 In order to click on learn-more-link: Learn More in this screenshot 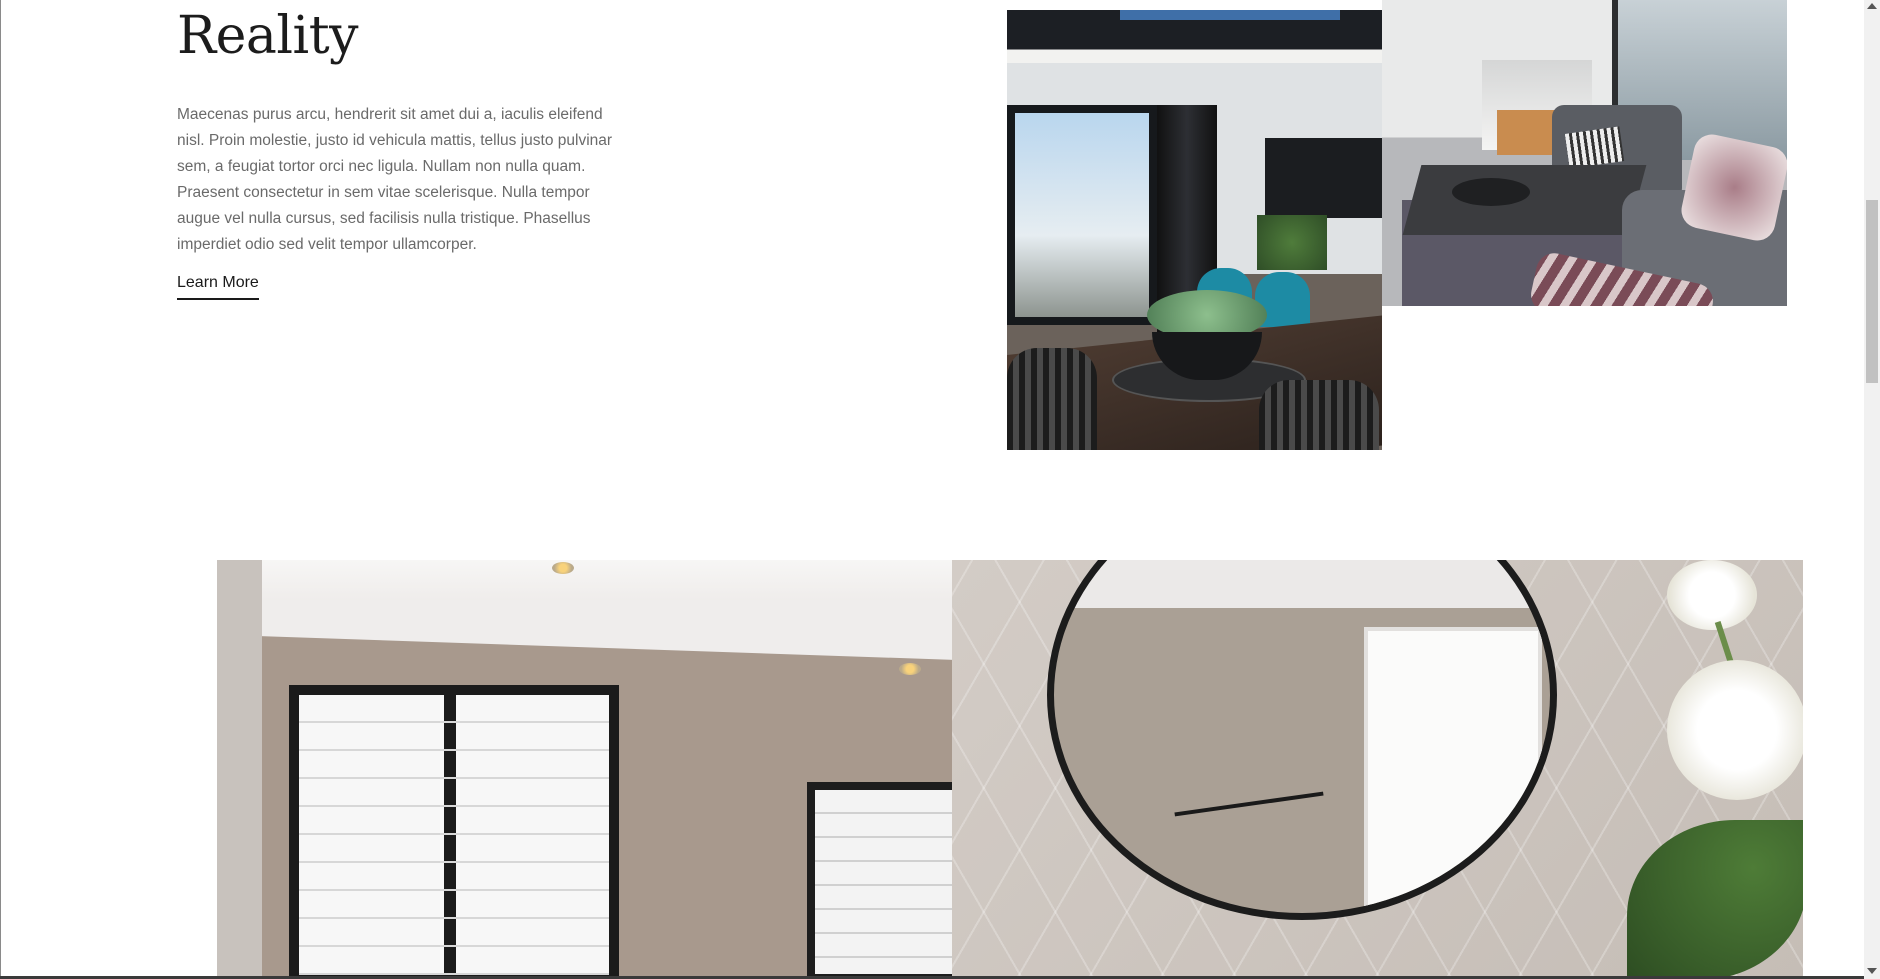, I will do `click(218, 287)`.